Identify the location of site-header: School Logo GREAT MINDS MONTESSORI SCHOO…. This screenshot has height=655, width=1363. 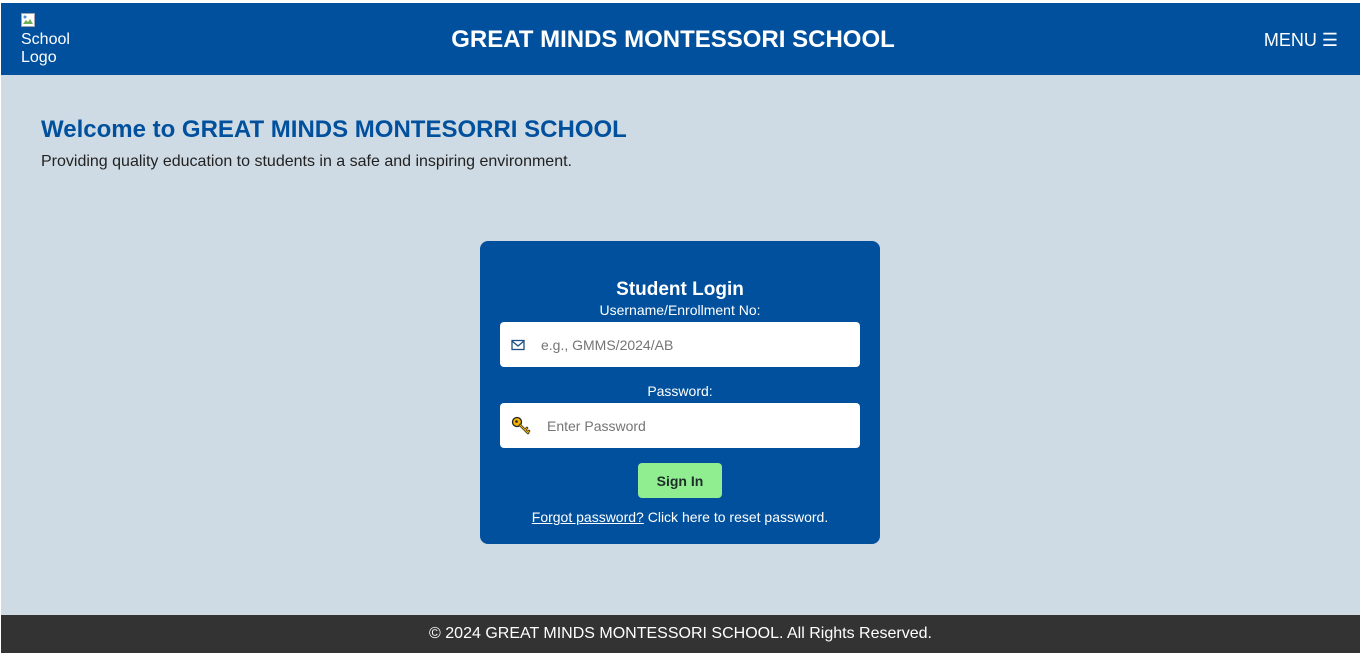
(680, 39).